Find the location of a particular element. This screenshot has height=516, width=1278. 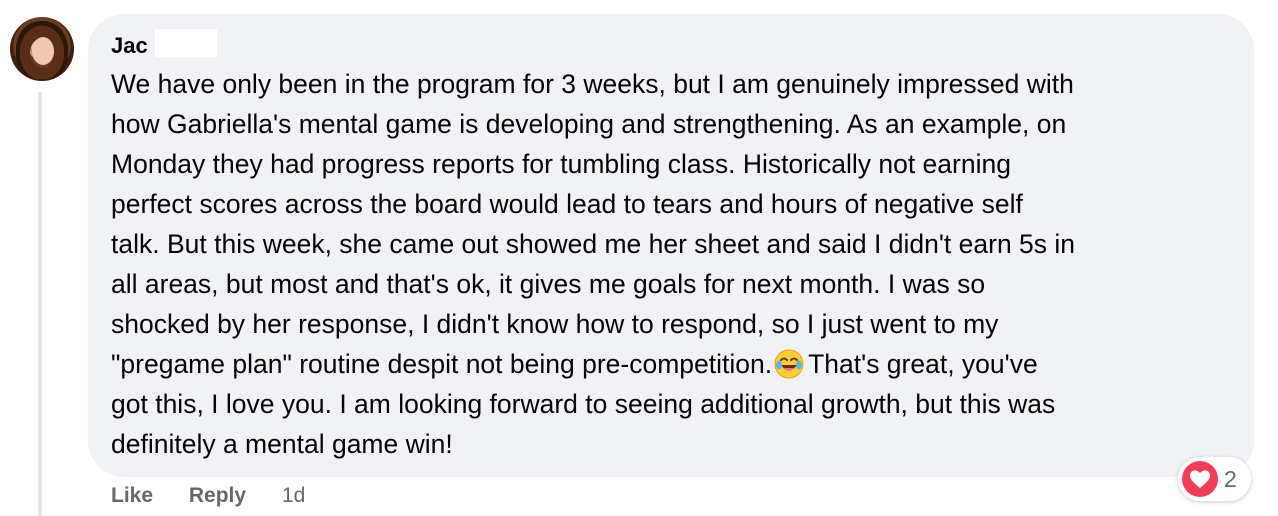

avatar is located at coordinates (42, 49).